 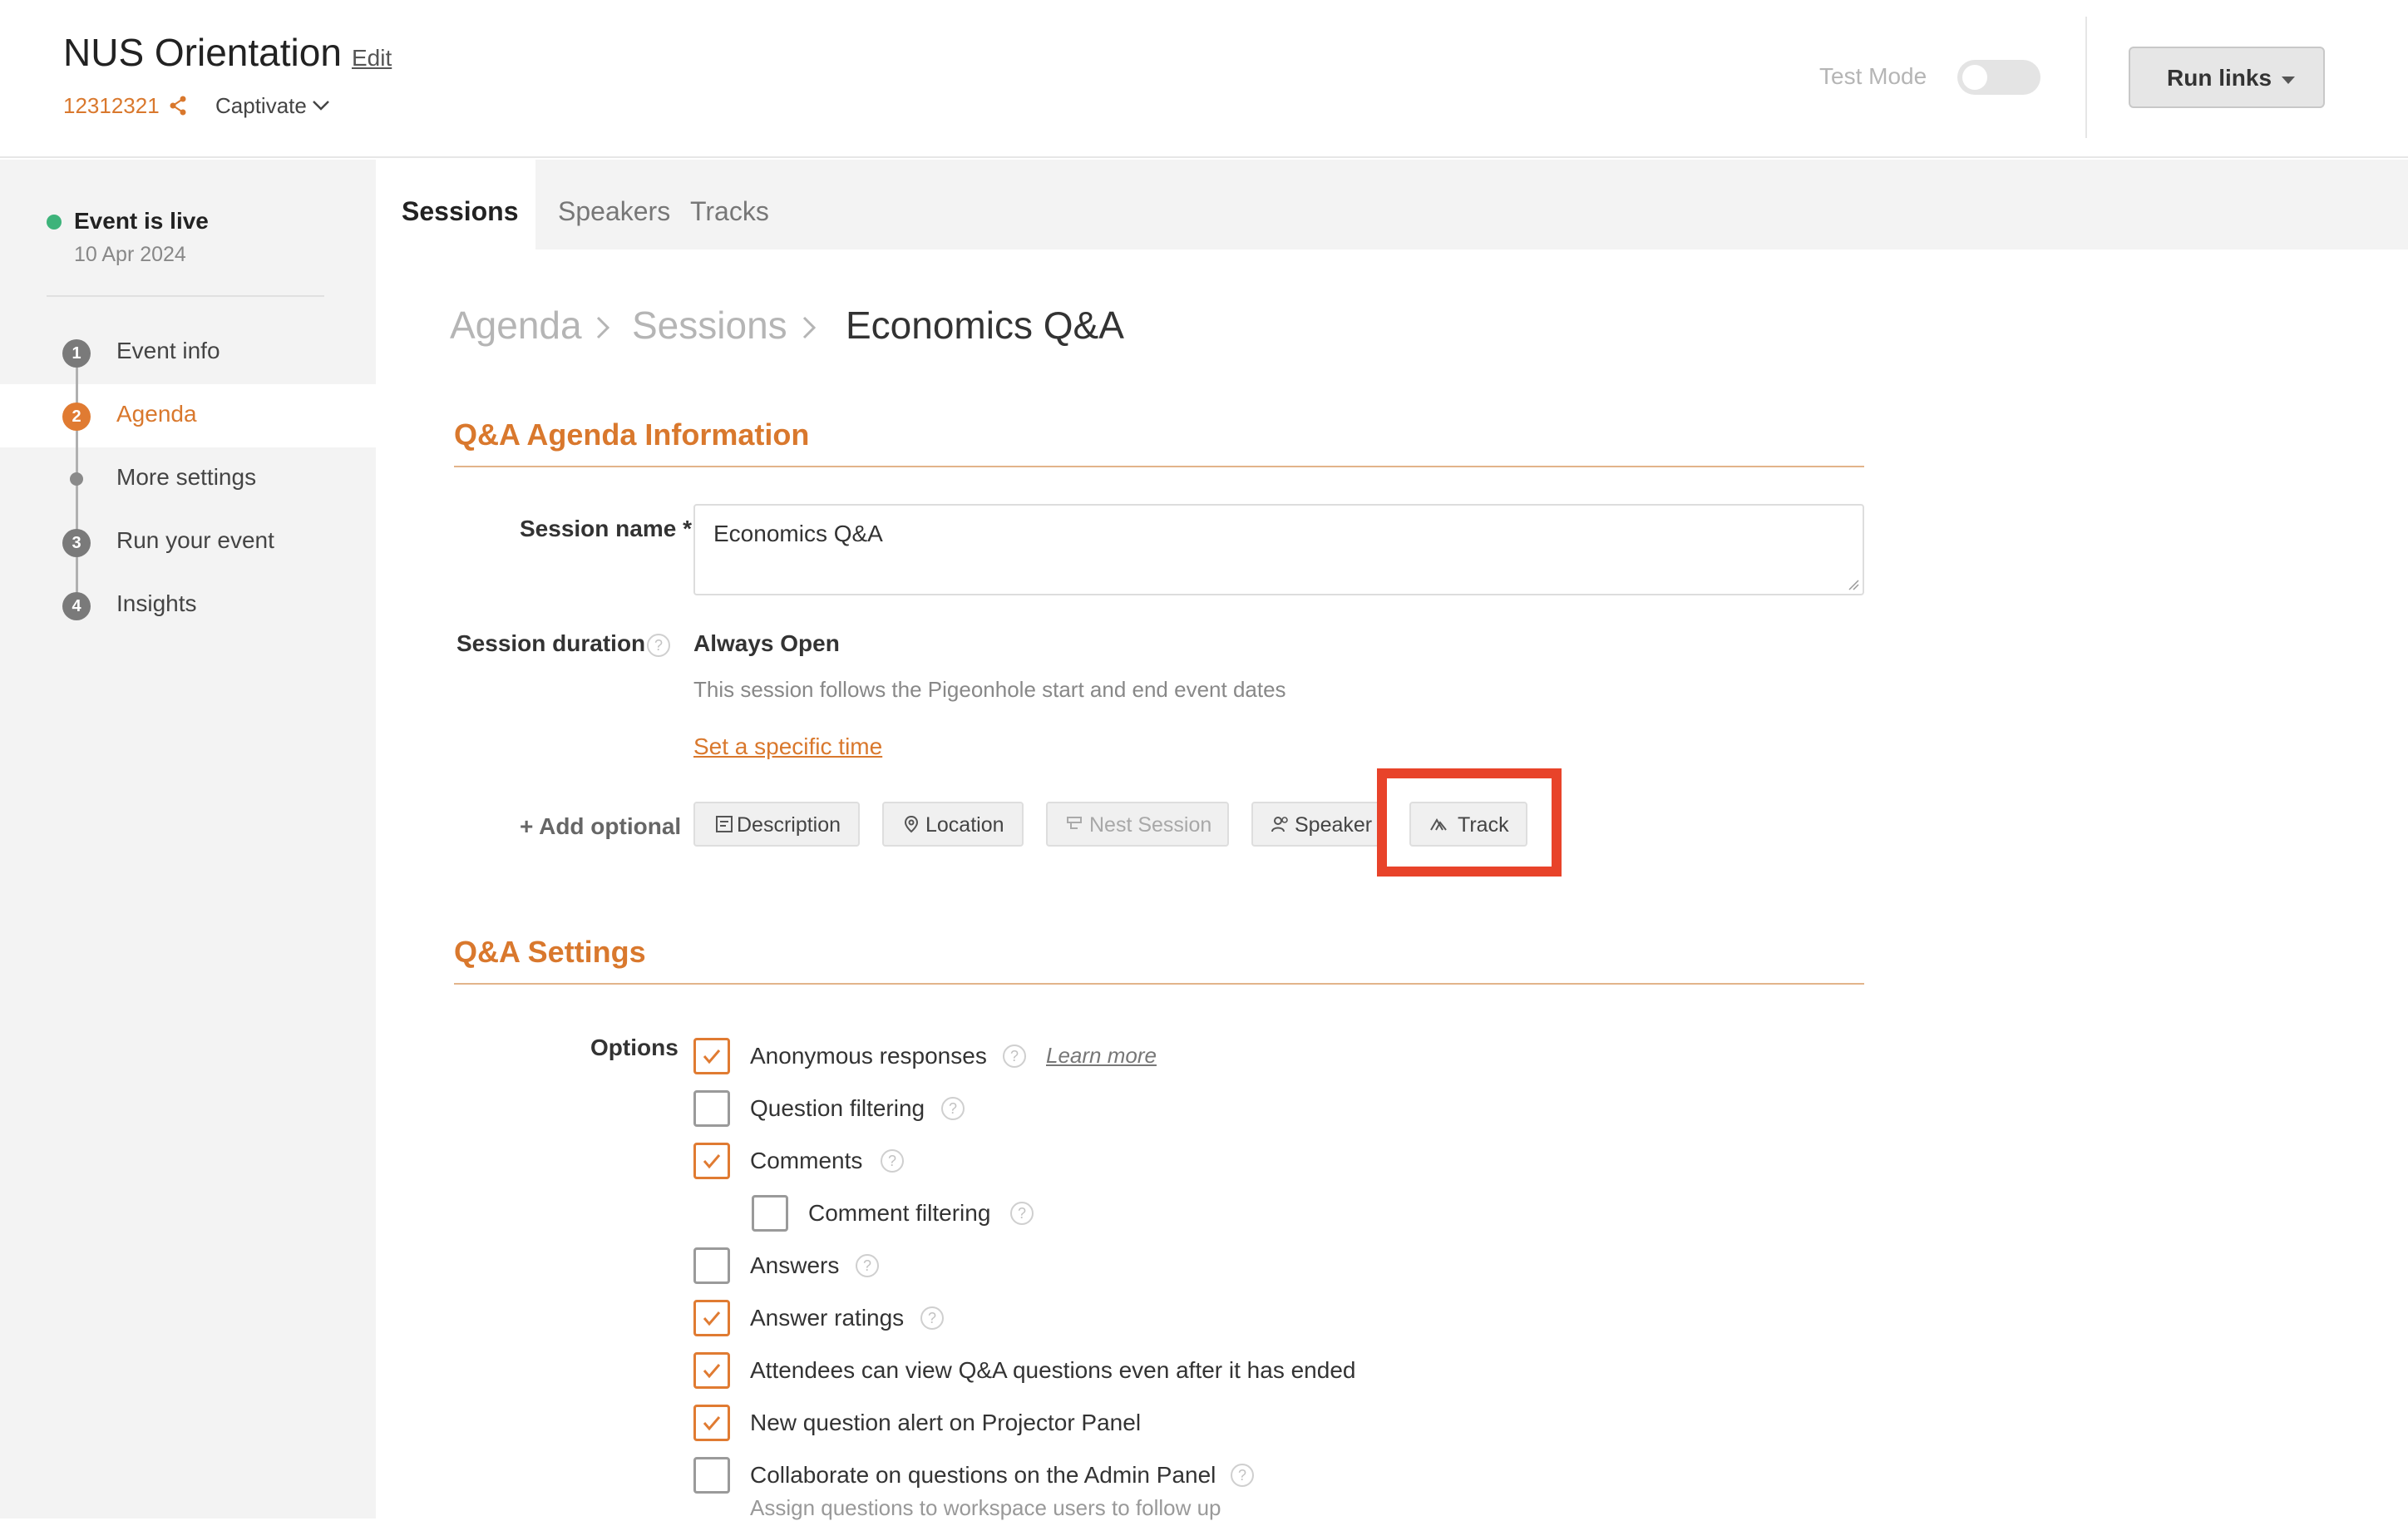 I want to click on edit-title-link: Edit, so click(x=372, y=58).